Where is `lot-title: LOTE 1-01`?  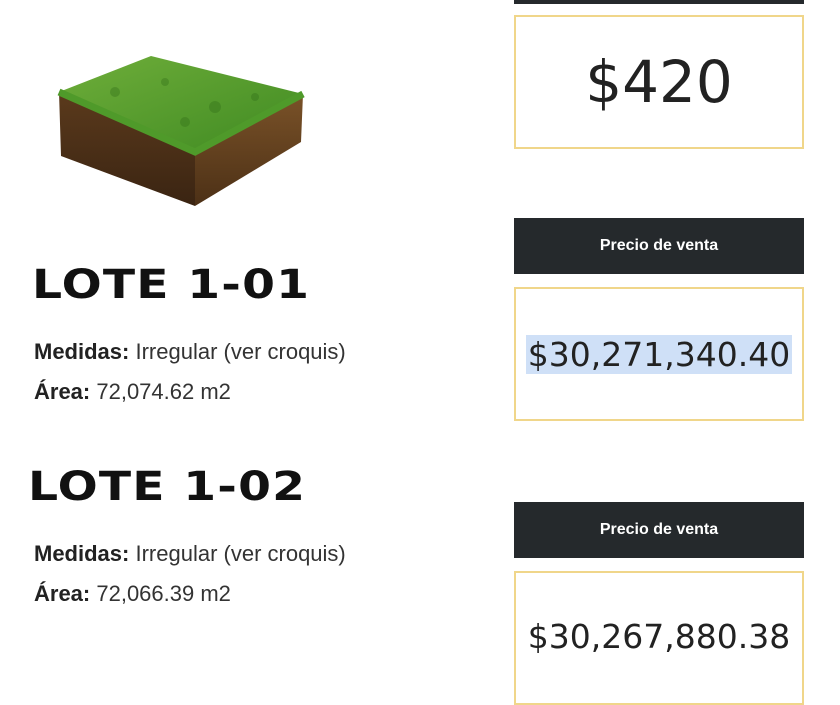 lot-title: LOTE 1-01 is located at coordinates (171, 285).